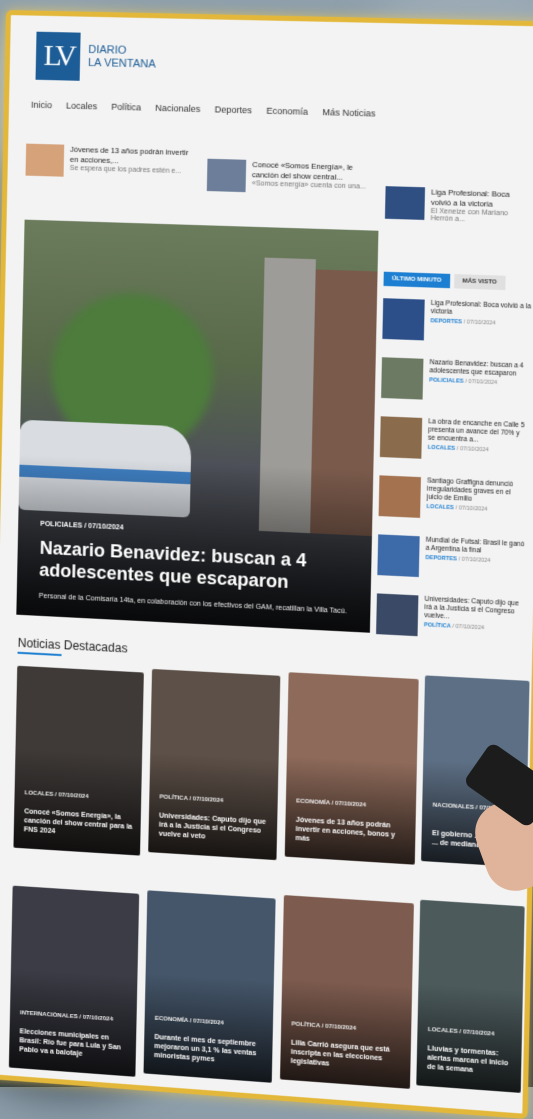 Image resolution: width=533 pixels, height=1119 pixels. I want to click on nav-item-politica: Política, so click(126, 107).